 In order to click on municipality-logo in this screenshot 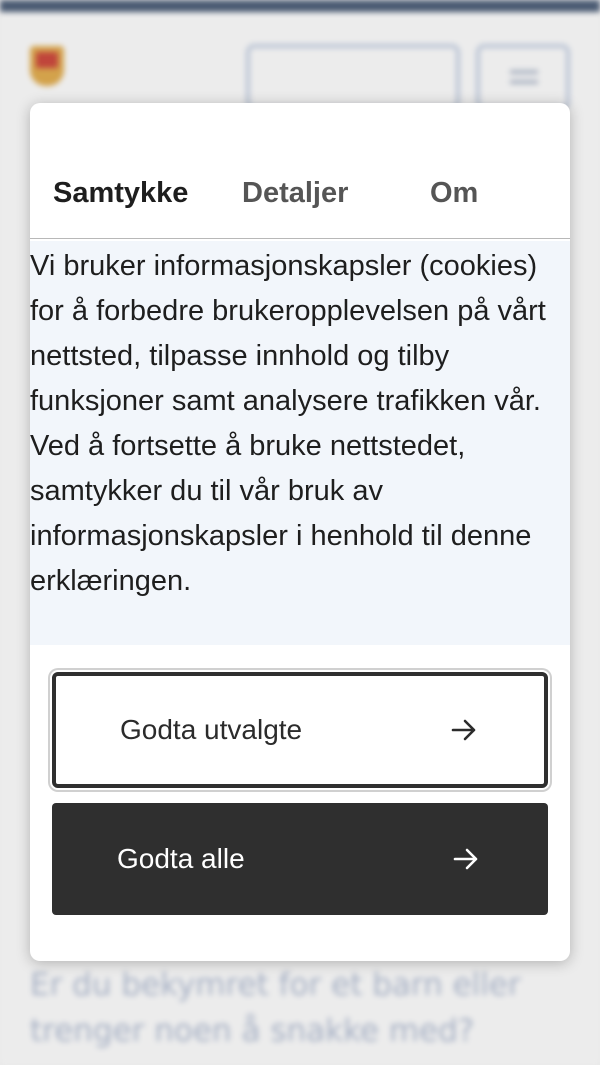, I will do `click(47, 66)`.